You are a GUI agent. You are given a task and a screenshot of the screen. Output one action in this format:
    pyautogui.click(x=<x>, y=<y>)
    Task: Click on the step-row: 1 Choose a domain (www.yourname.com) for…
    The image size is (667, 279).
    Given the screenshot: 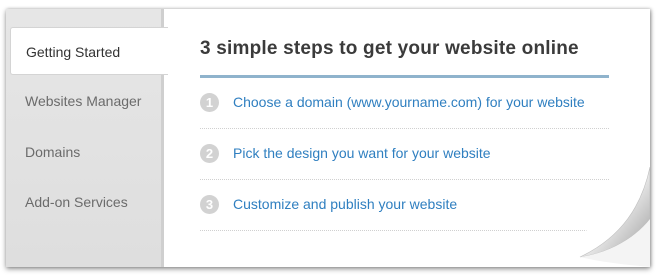 What is the action you would take?
    pyautogui.click(x=404, y=103)
    